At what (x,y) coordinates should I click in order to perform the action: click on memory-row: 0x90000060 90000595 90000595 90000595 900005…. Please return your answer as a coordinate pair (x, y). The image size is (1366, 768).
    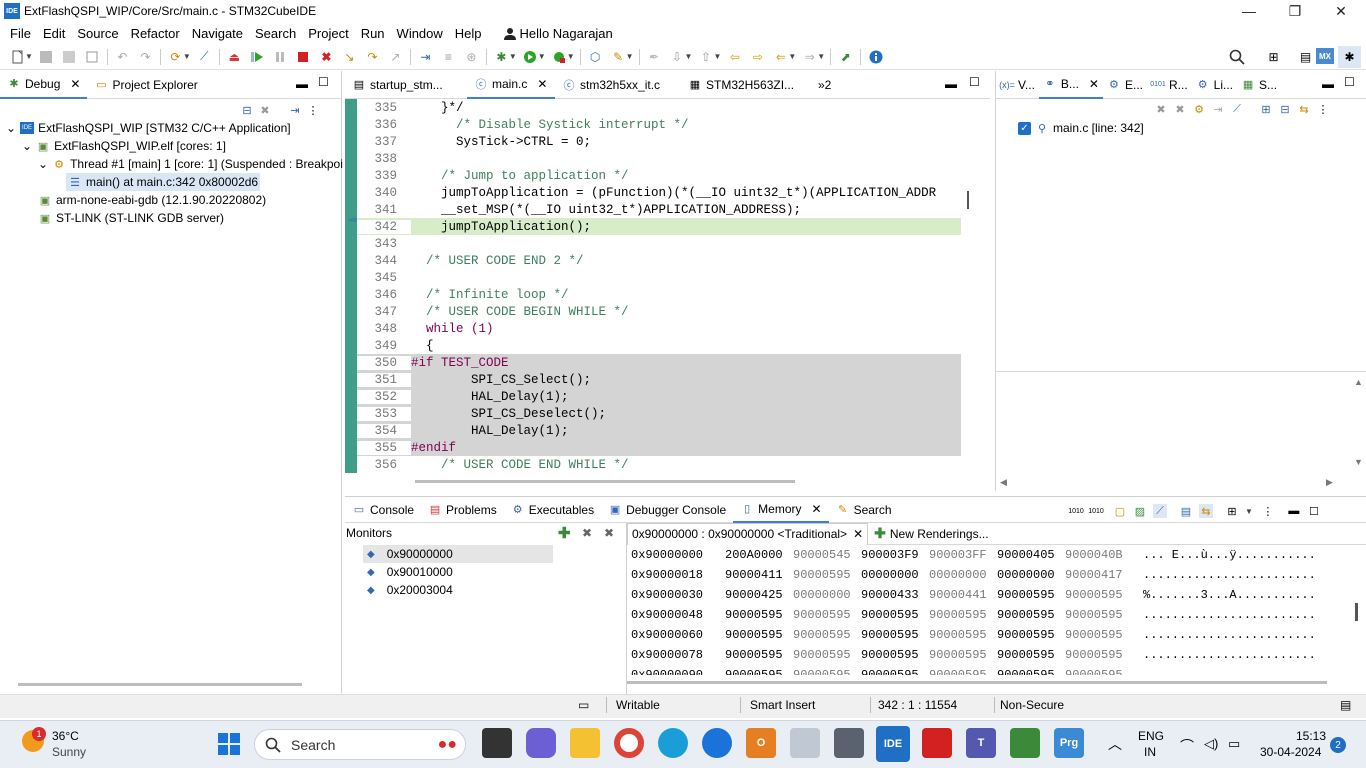
    Looking at the image, I should click on (973, 635).